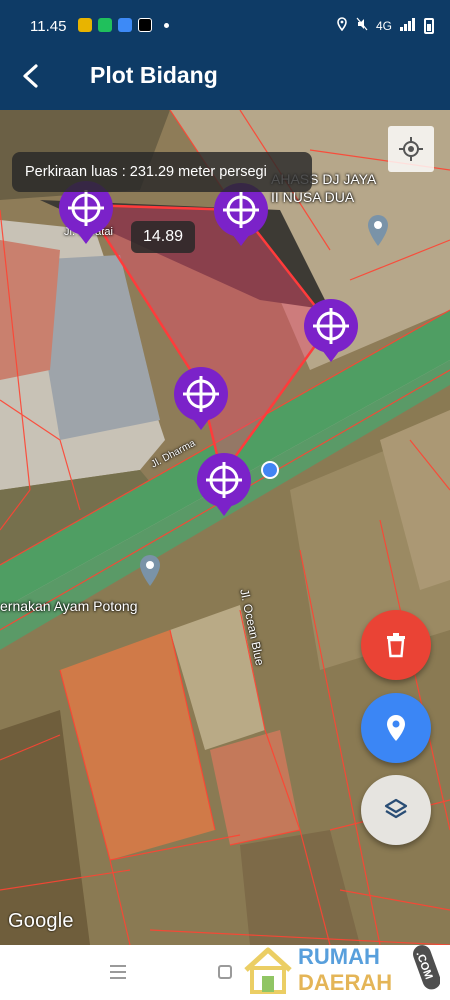 This screenshot has width=450, height=1000. I want to click on arrow-back-icon, so click(30, 76).